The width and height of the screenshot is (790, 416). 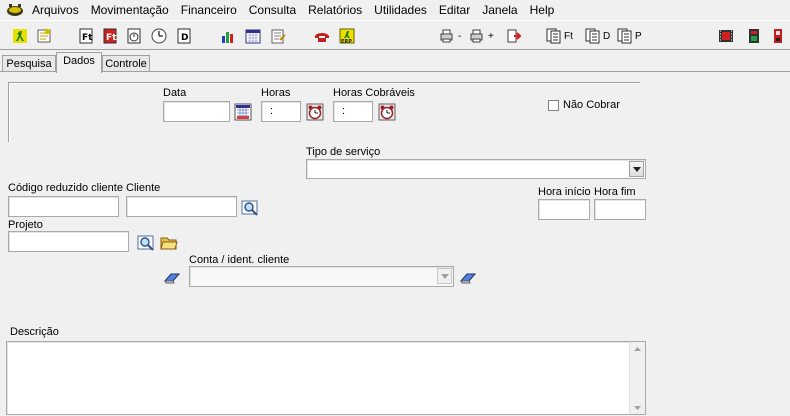 What do you see at coordinates (228, 36) in the screenshot?
I see `bar-chart-icon` at bounding box center [228, 36].